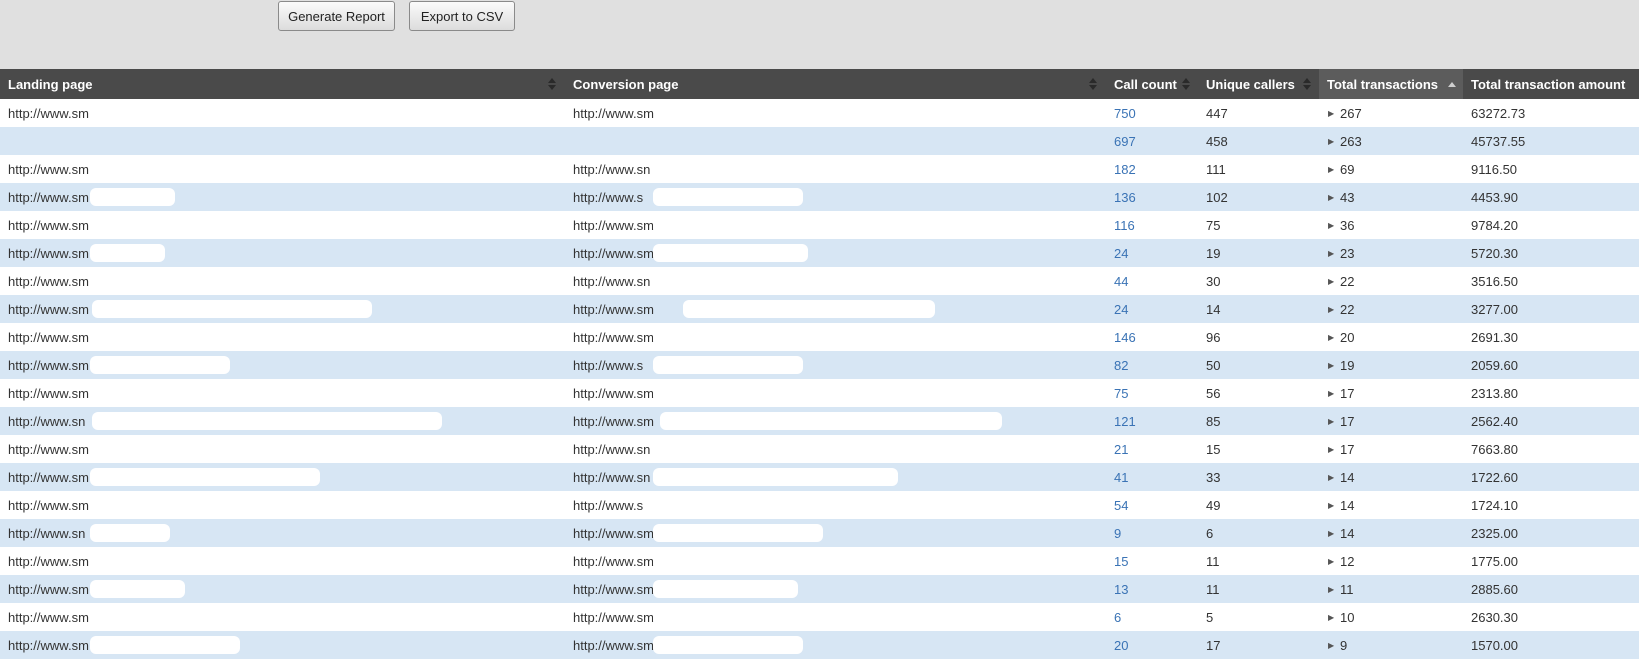  Describe the element at coordinates (819, 645) in the screenshot. I see `table-row: http://www.sm http://www.sm 20 17 9 1570.00 ▶` at that location.